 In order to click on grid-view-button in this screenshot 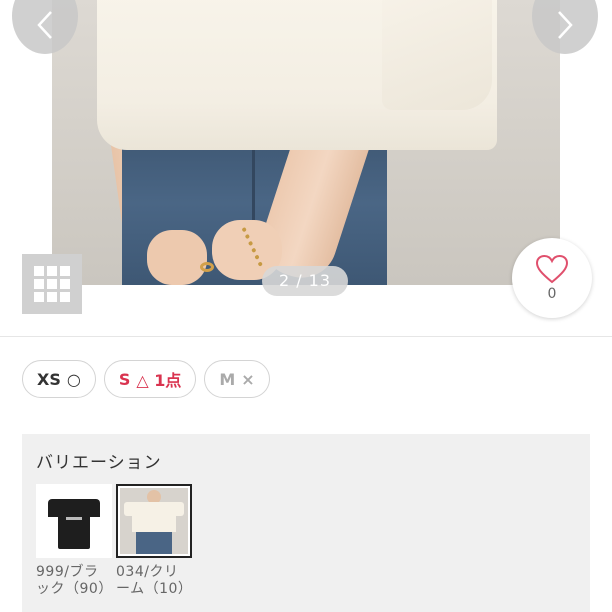, I will do `click(52, 284)`.